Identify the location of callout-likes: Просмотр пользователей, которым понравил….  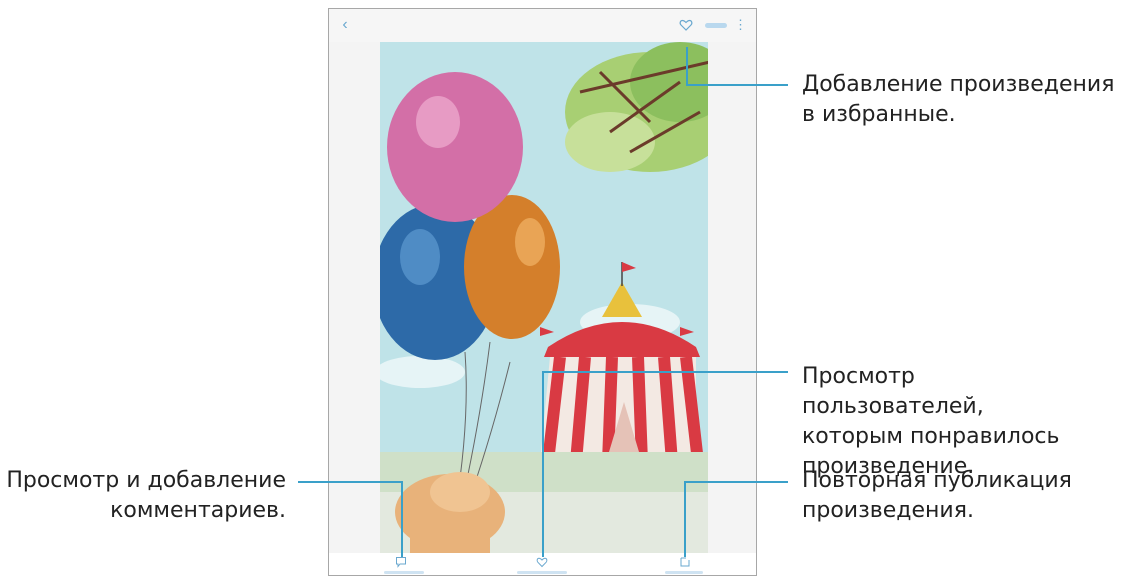
(931, 421).